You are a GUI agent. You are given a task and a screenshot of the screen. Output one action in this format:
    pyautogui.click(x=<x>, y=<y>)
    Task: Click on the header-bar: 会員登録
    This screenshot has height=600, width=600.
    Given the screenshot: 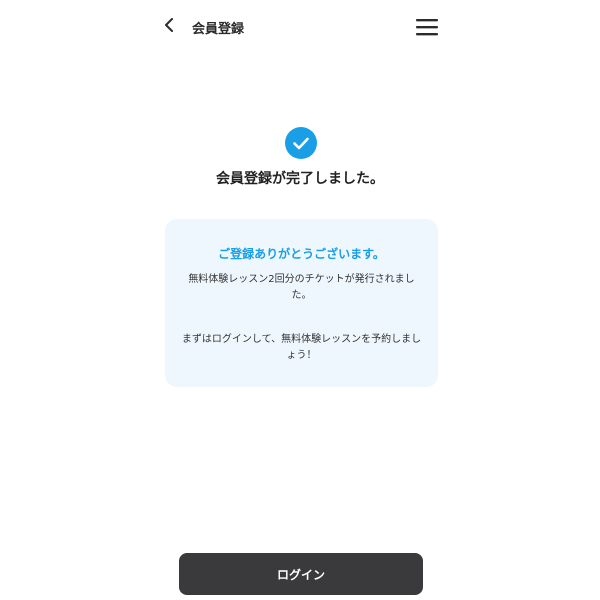 What is the action you would take?
    pyautogui.click(x=300, y=28)
    